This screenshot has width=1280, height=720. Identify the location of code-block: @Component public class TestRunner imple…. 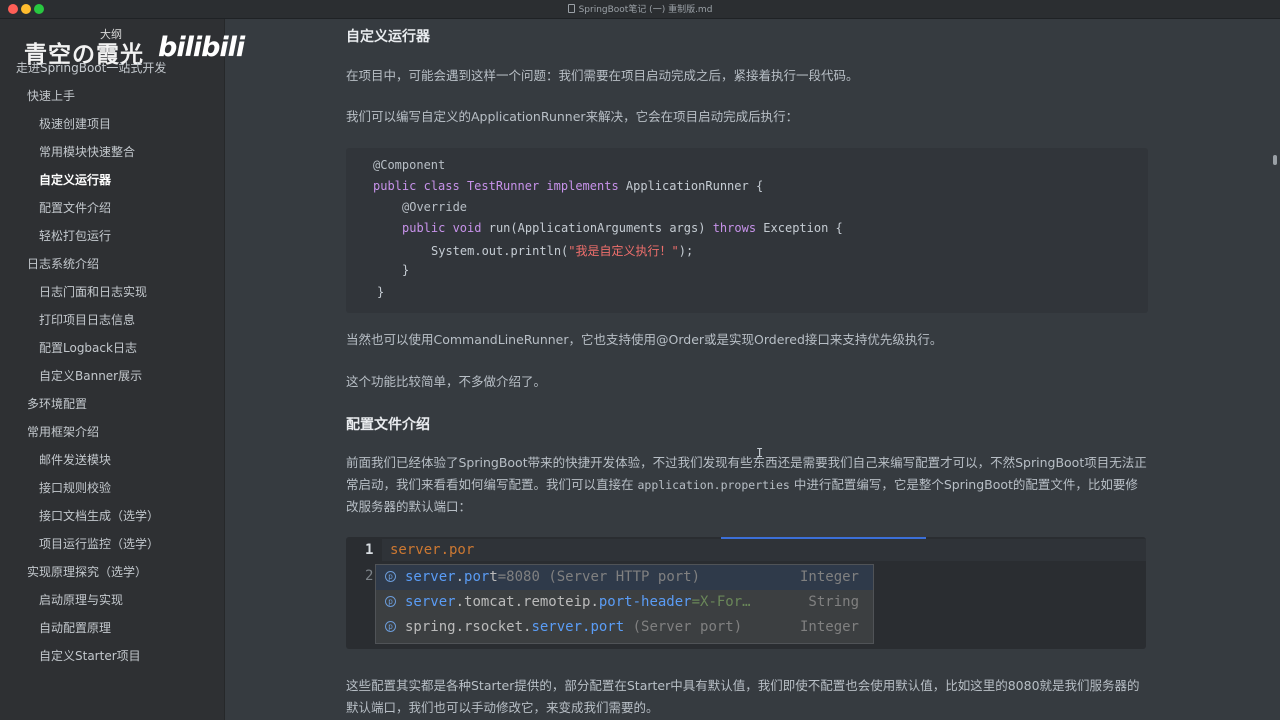
(747, 230).